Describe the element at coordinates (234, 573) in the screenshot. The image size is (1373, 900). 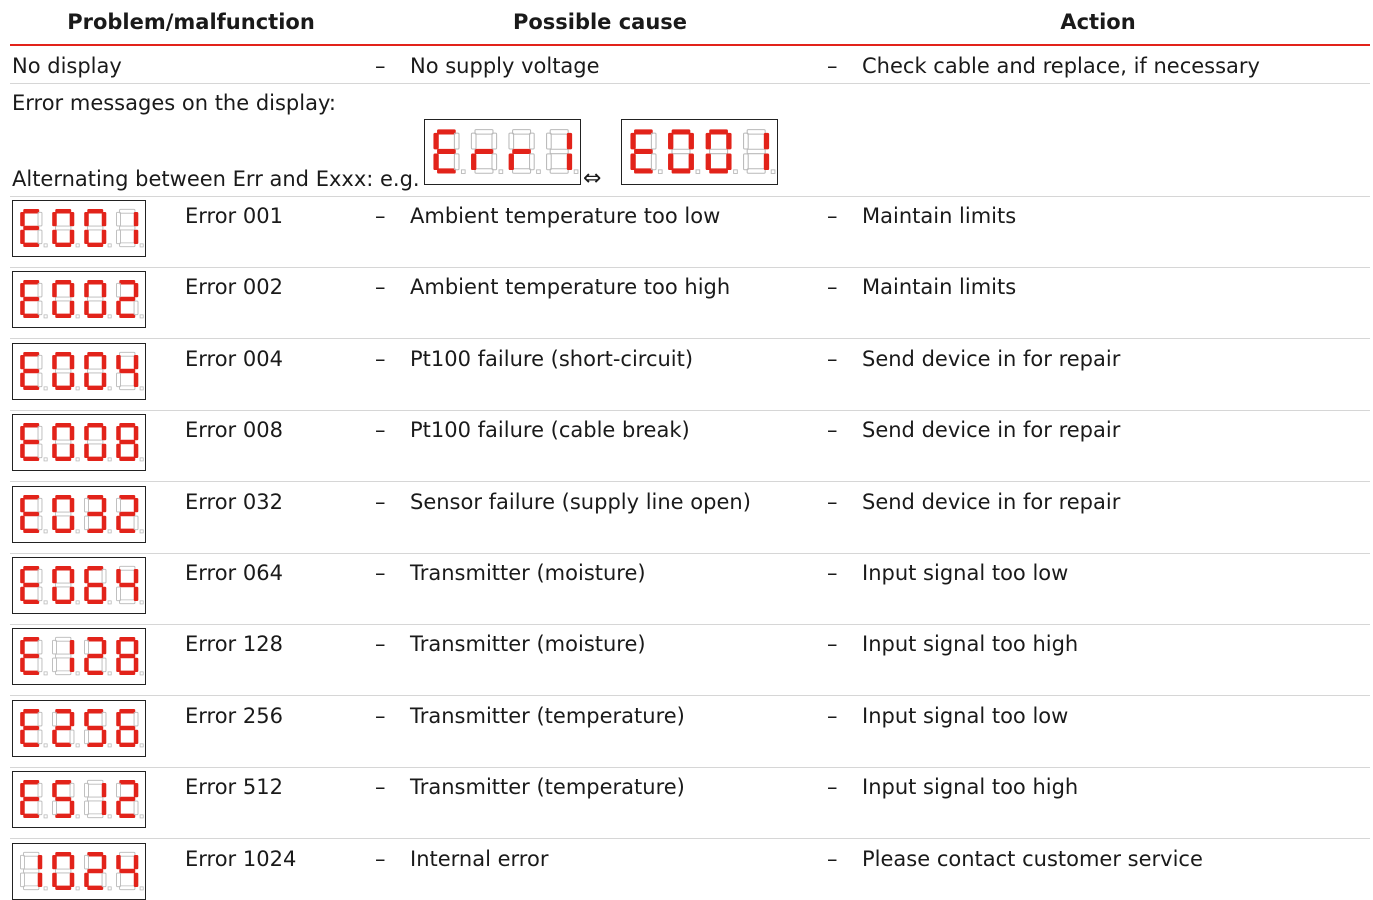
I see `error-code: Error 064` at that location.